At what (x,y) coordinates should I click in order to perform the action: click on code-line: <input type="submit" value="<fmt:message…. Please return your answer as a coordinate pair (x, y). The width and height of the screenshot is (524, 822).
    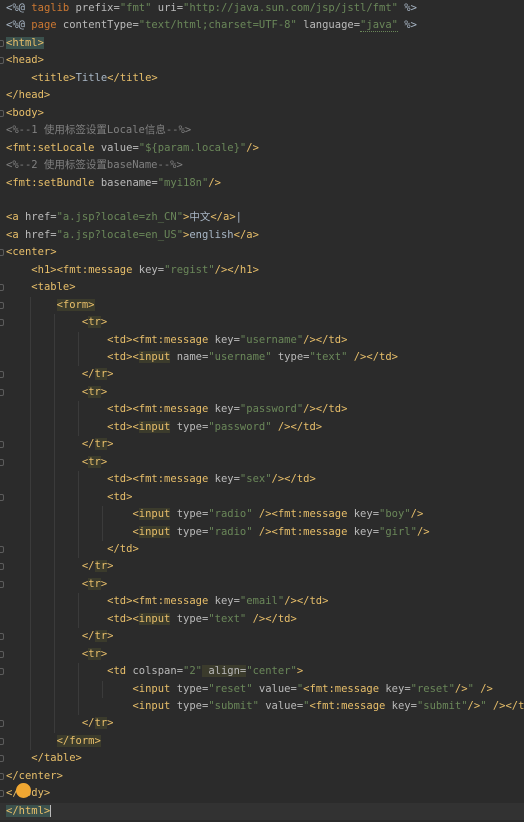
    Looking at the image, I should click on (262, 706).